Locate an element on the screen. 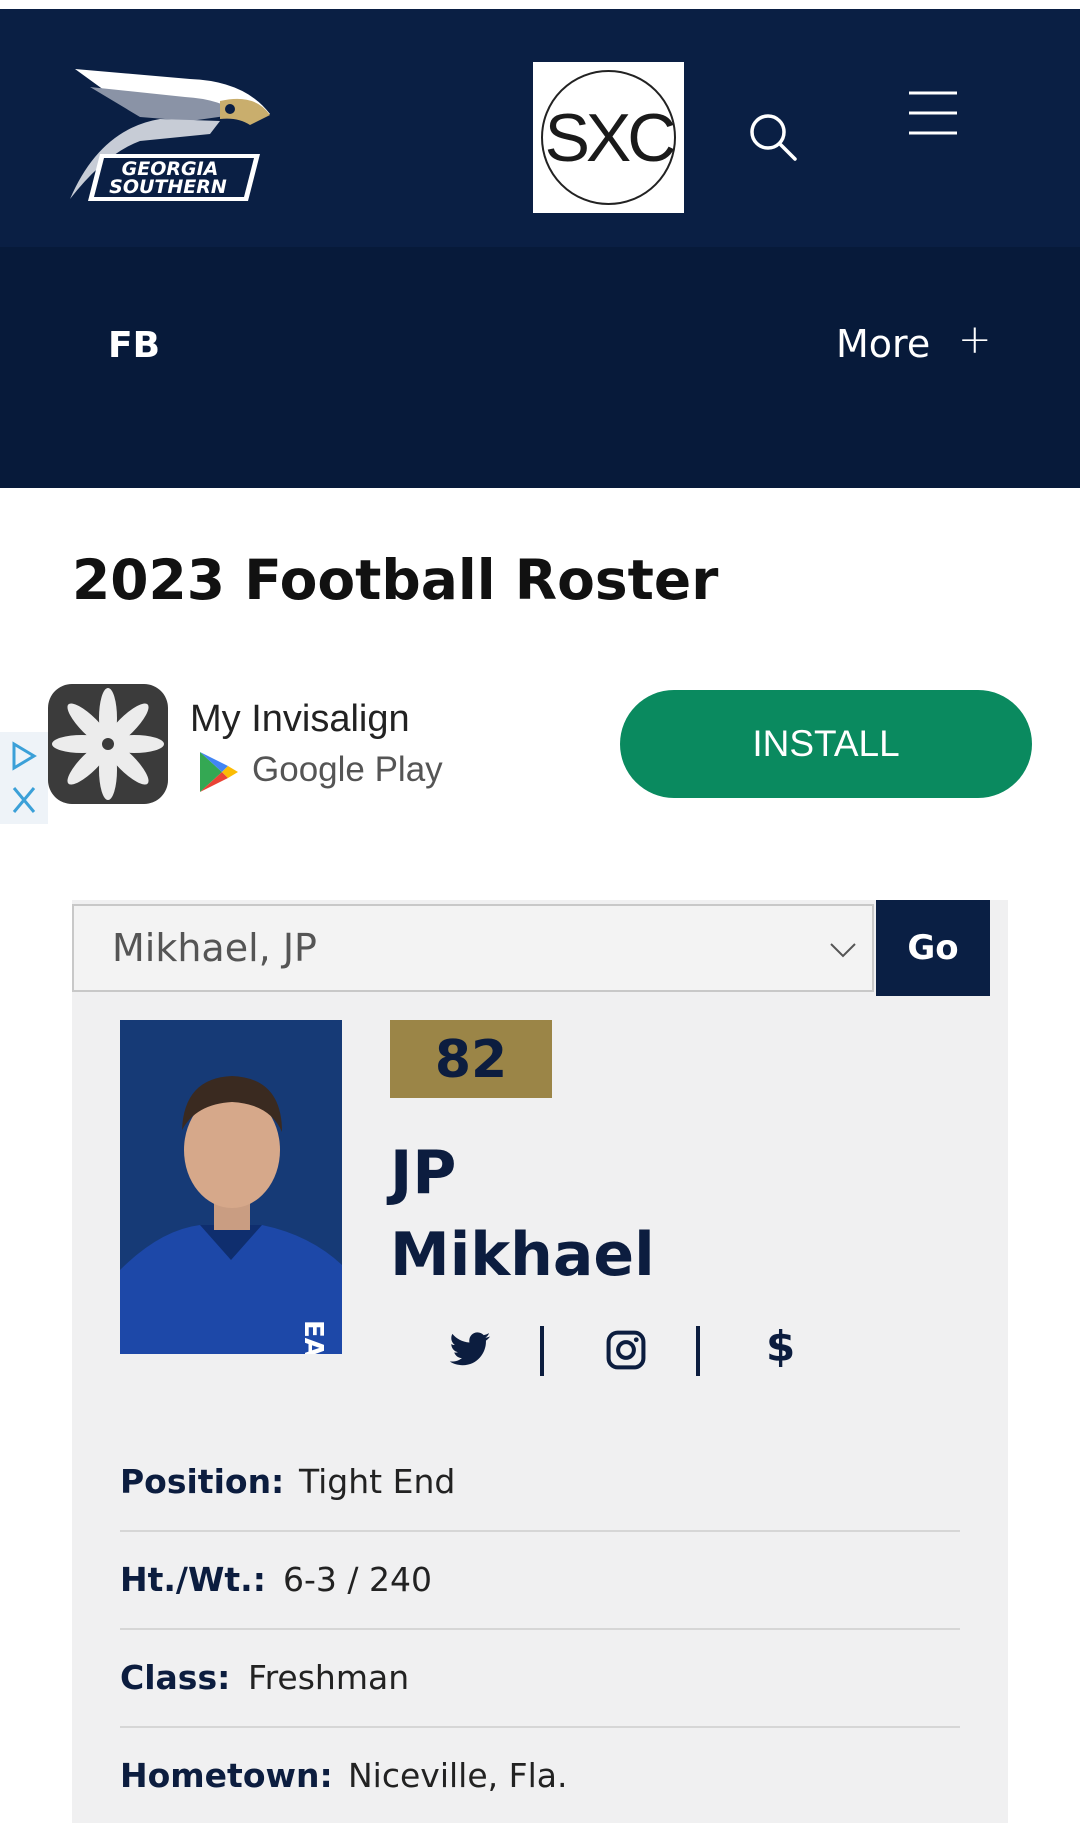 The height and width of the screenshot is (1823, 1080). georgia-southern-logo: GEORGIA SOUTHERN is located at coordinates (195, 134).